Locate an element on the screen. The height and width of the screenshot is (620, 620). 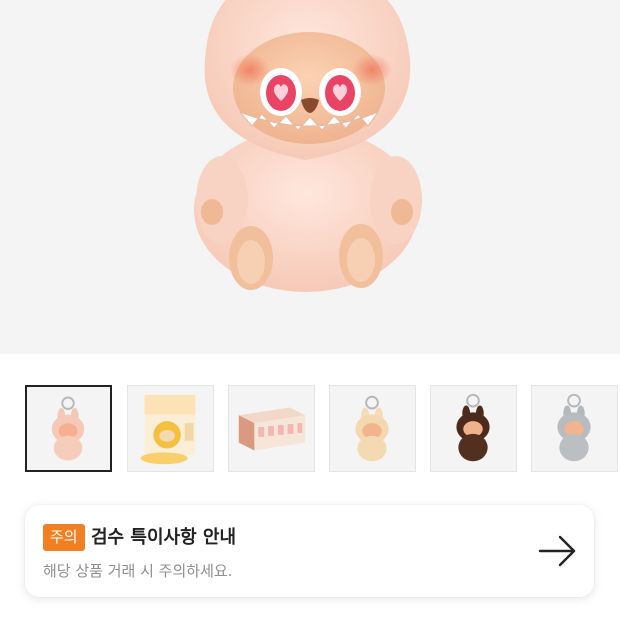
thumbnail-pink-keychain is located at coordinates (68, 428).